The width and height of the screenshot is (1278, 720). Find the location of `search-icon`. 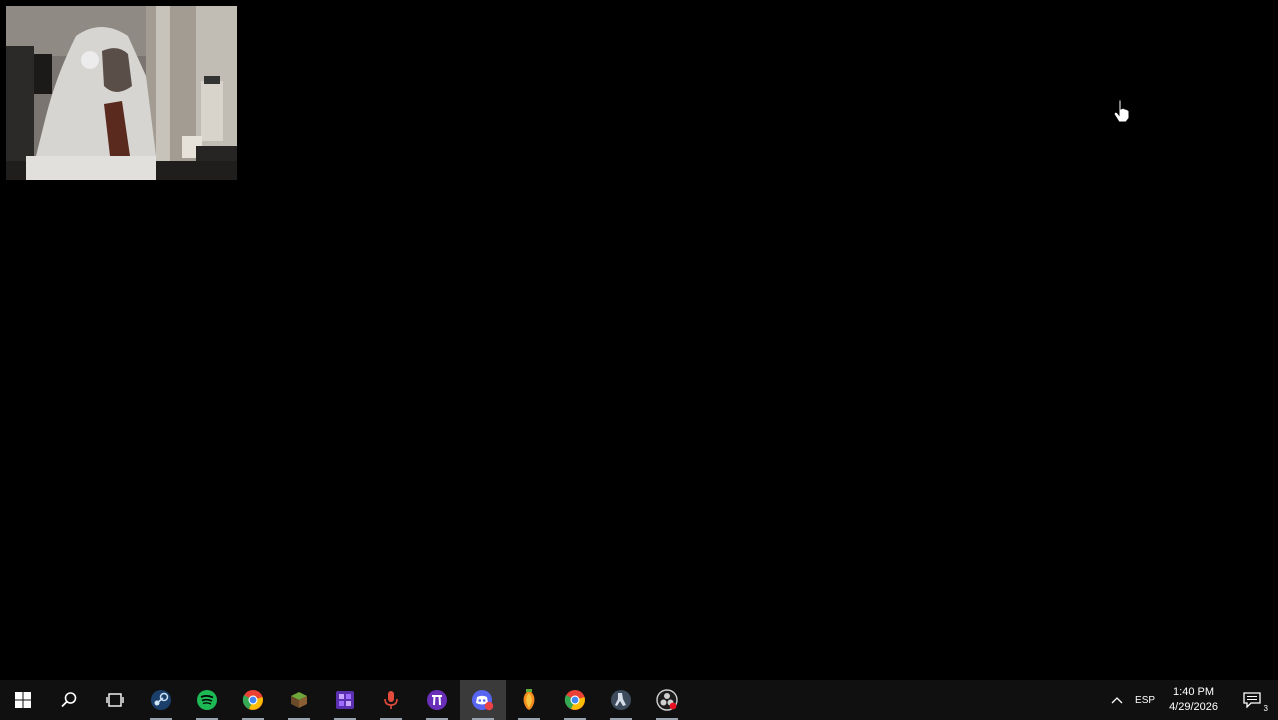

search-icon is located at coordinates (69, 700).